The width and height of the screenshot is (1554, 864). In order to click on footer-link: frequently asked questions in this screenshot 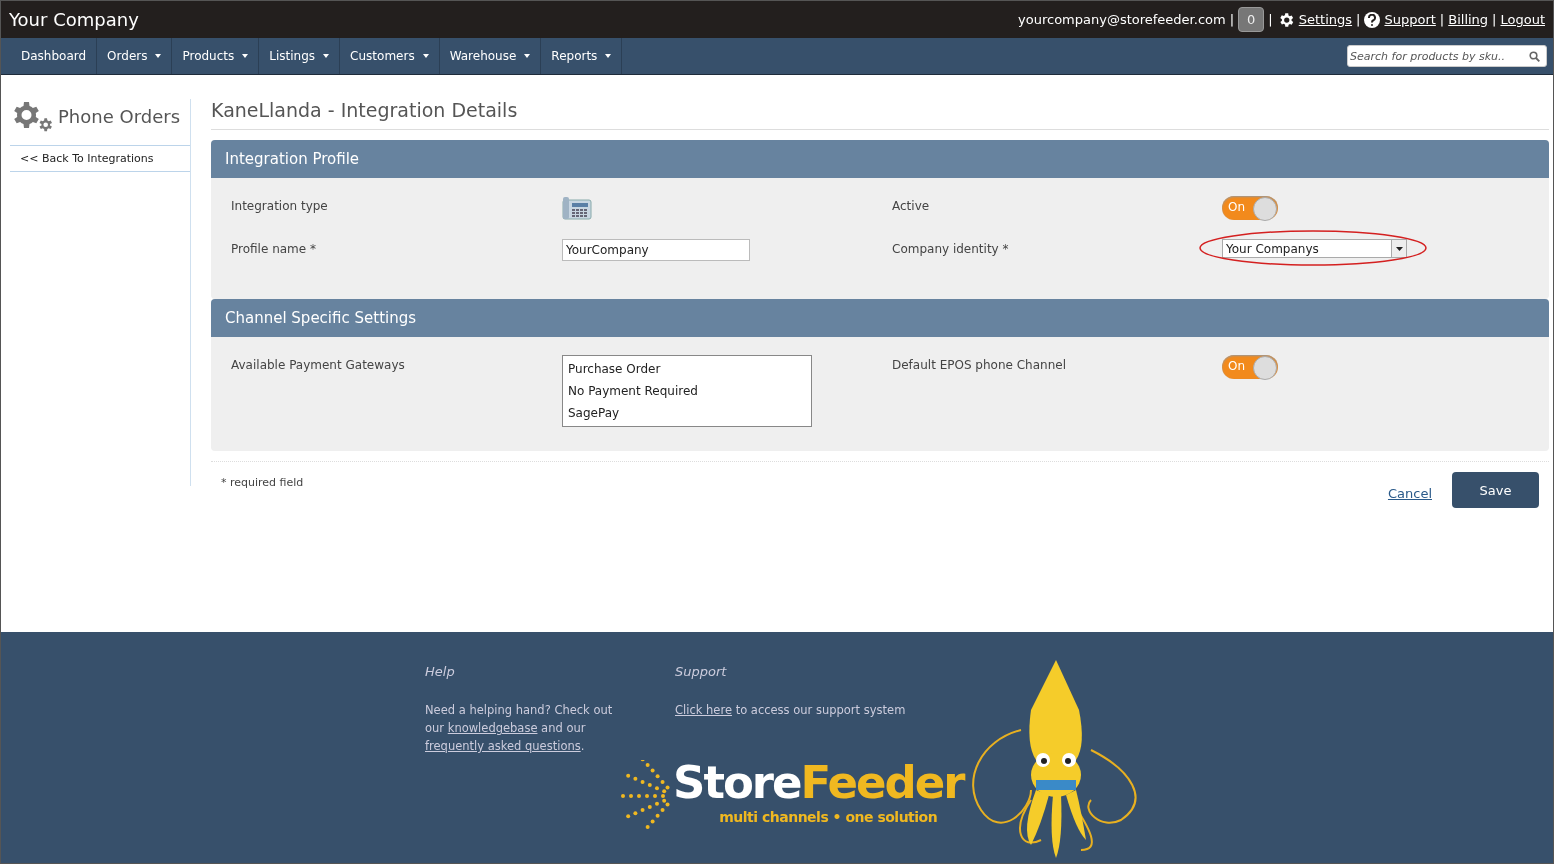, I will do `click(503, 746)`.